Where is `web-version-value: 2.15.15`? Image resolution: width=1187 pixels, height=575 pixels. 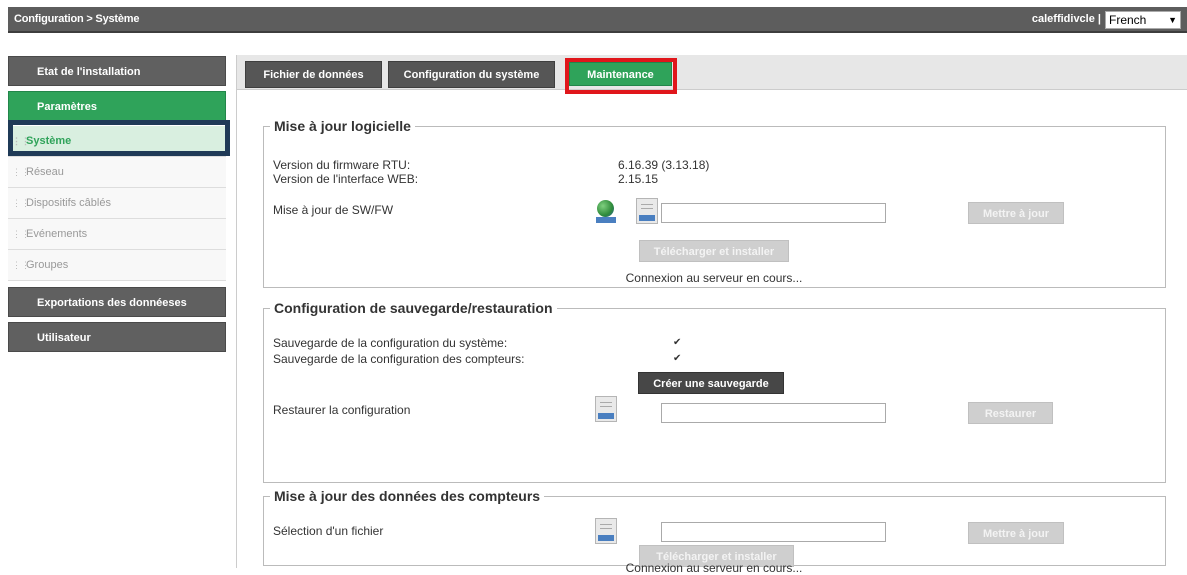 web-version-value: 2.15.15 is located at coordinates (638, 179).